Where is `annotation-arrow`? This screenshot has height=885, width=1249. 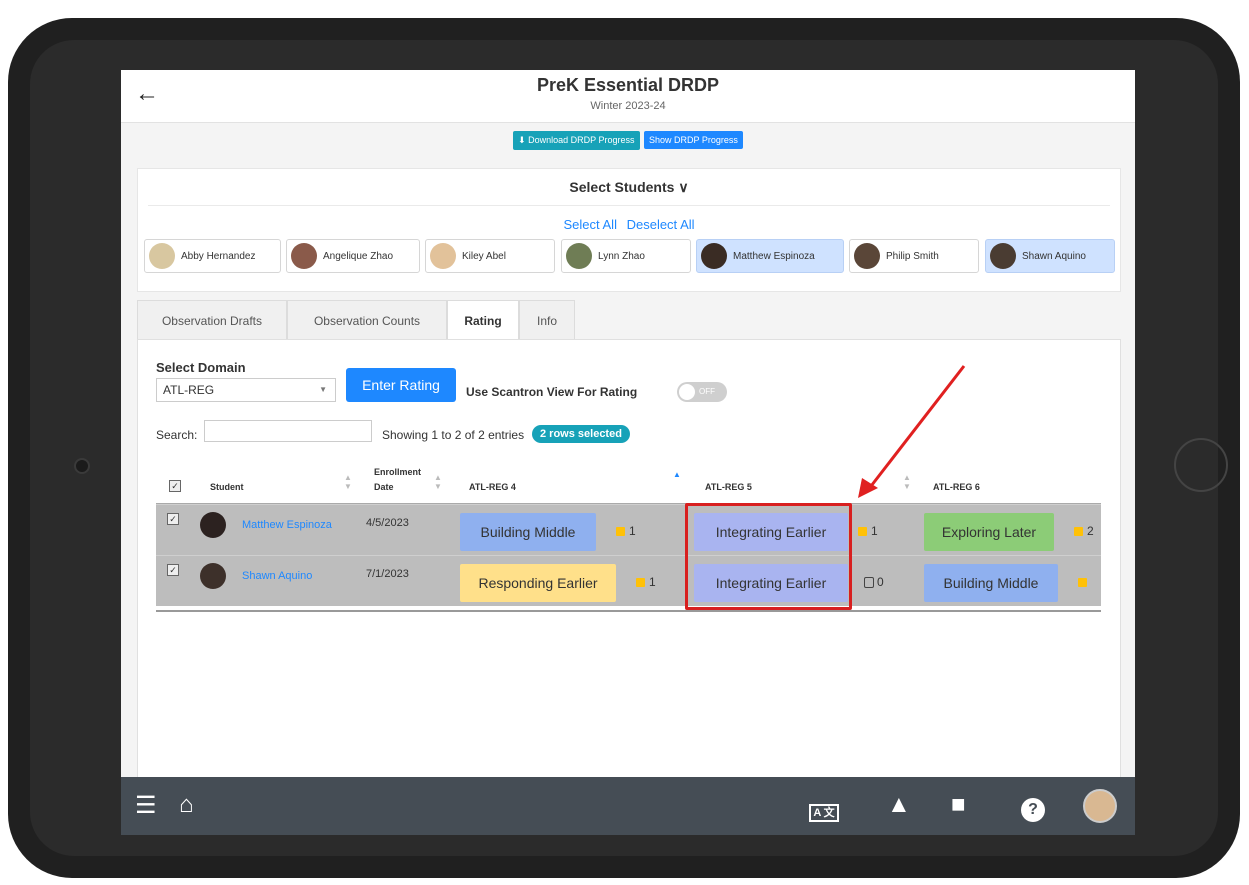 annotation-arrow is located at coordinates (912, 431).